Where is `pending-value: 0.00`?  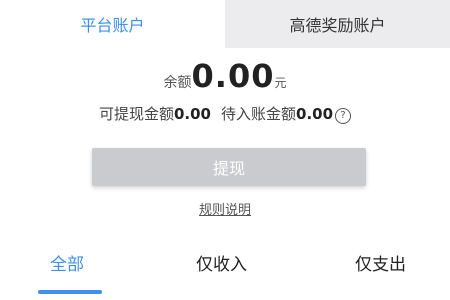 pending-value: 0.00 is located at coordinates (315, 114).